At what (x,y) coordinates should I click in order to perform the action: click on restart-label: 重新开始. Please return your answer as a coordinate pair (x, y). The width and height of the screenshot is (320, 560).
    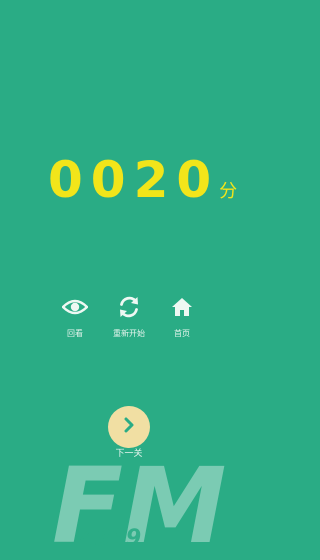
    Looking at the image, I should click on (129, 333).